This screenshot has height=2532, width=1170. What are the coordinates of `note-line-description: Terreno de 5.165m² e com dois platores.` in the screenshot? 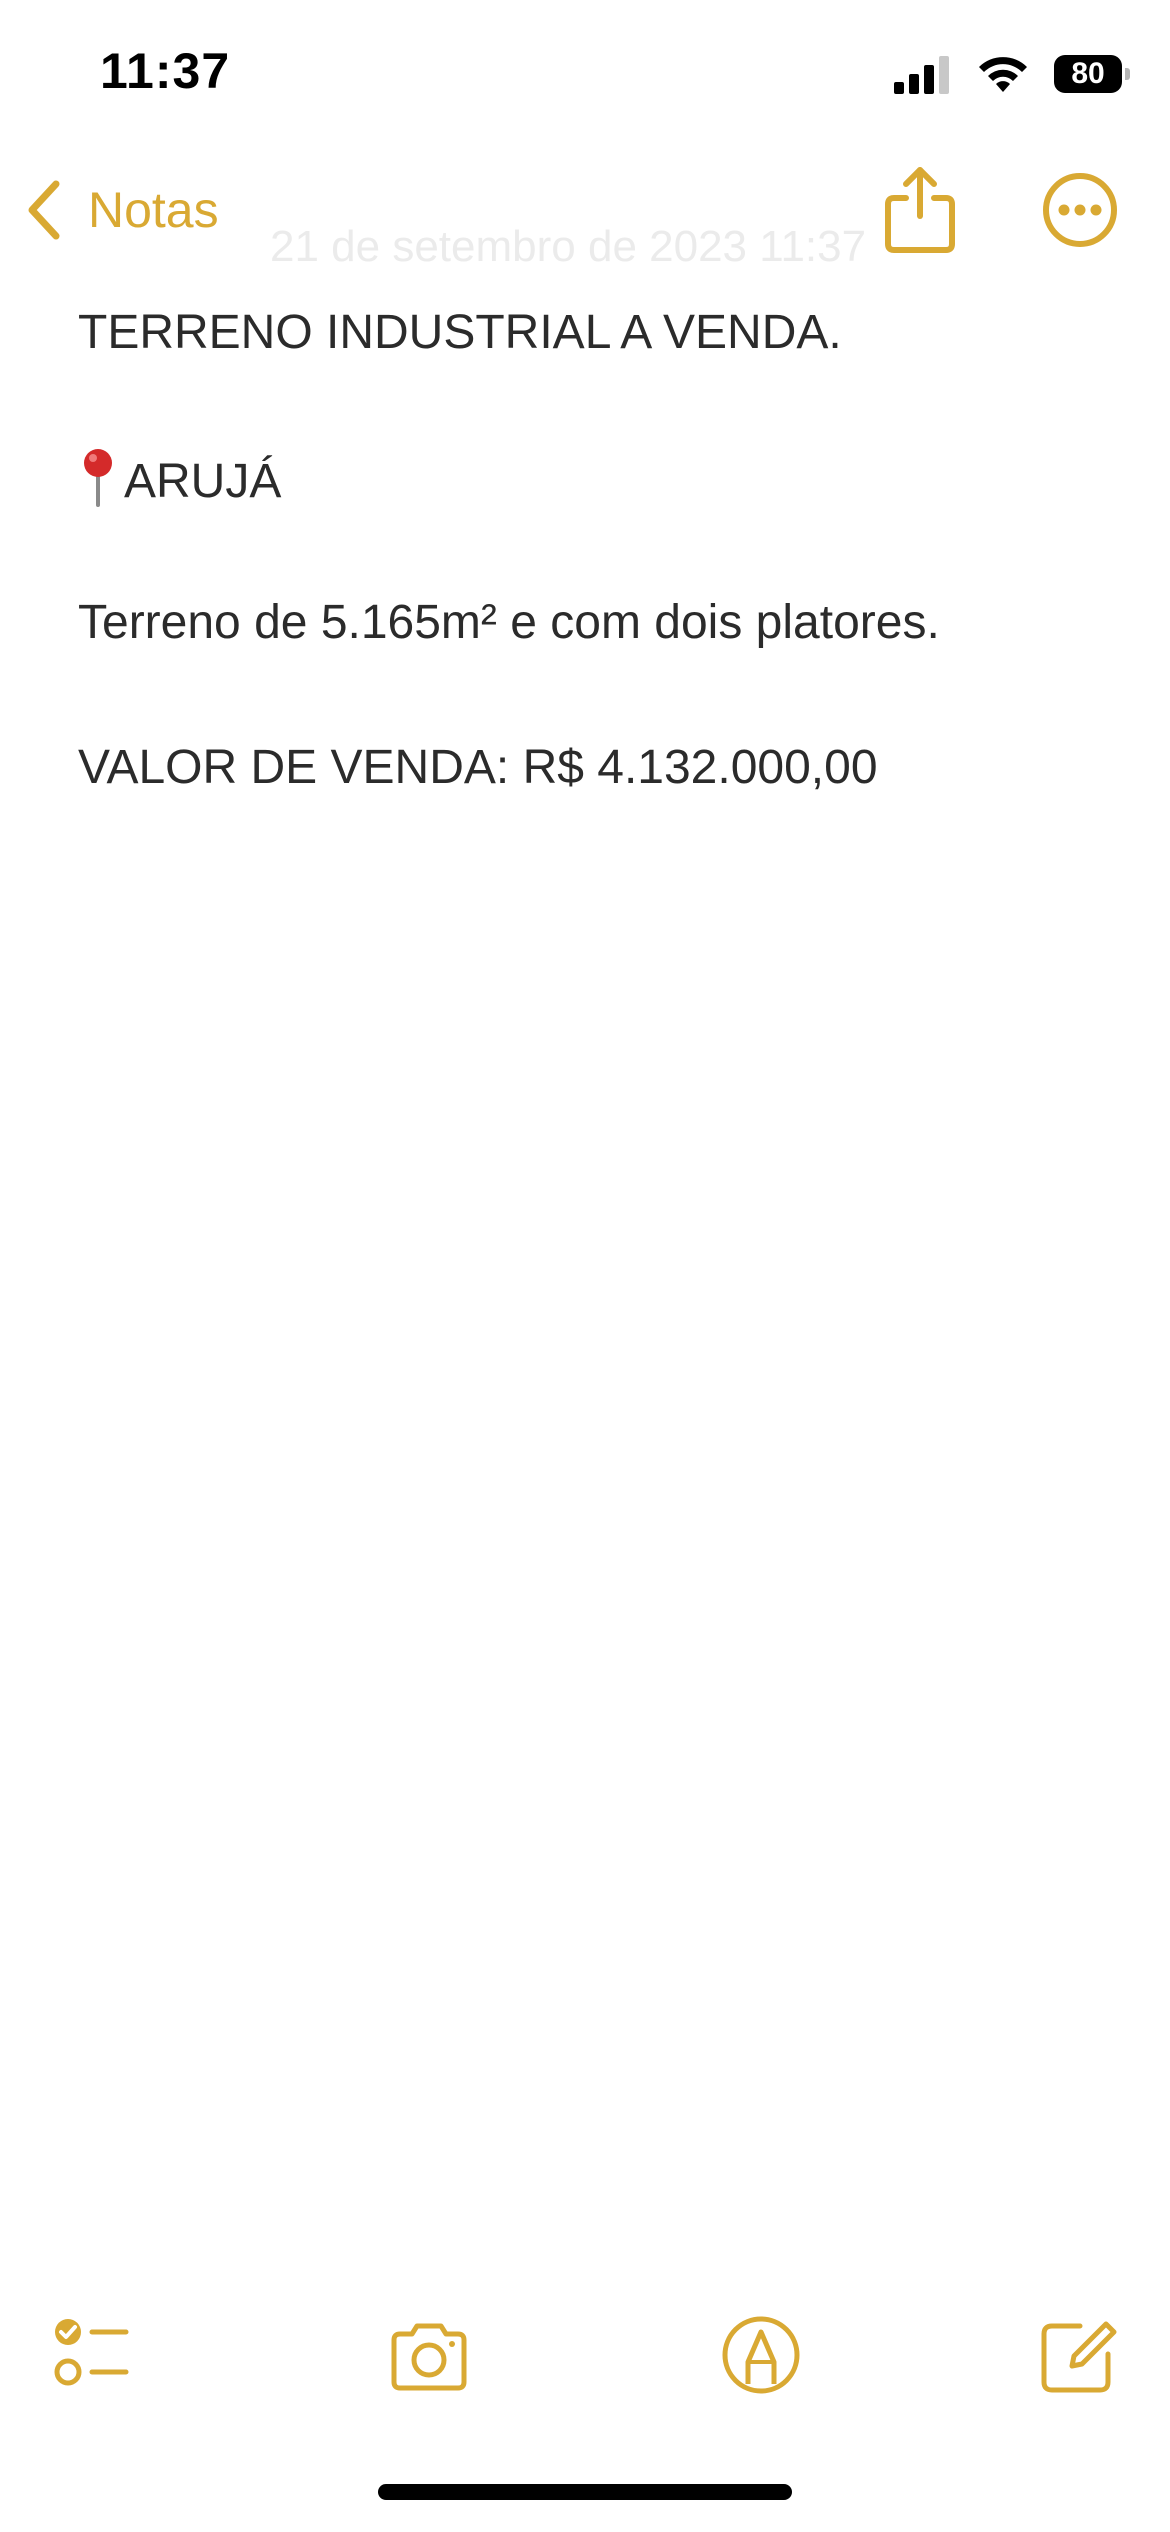 It's located at (509, 622).